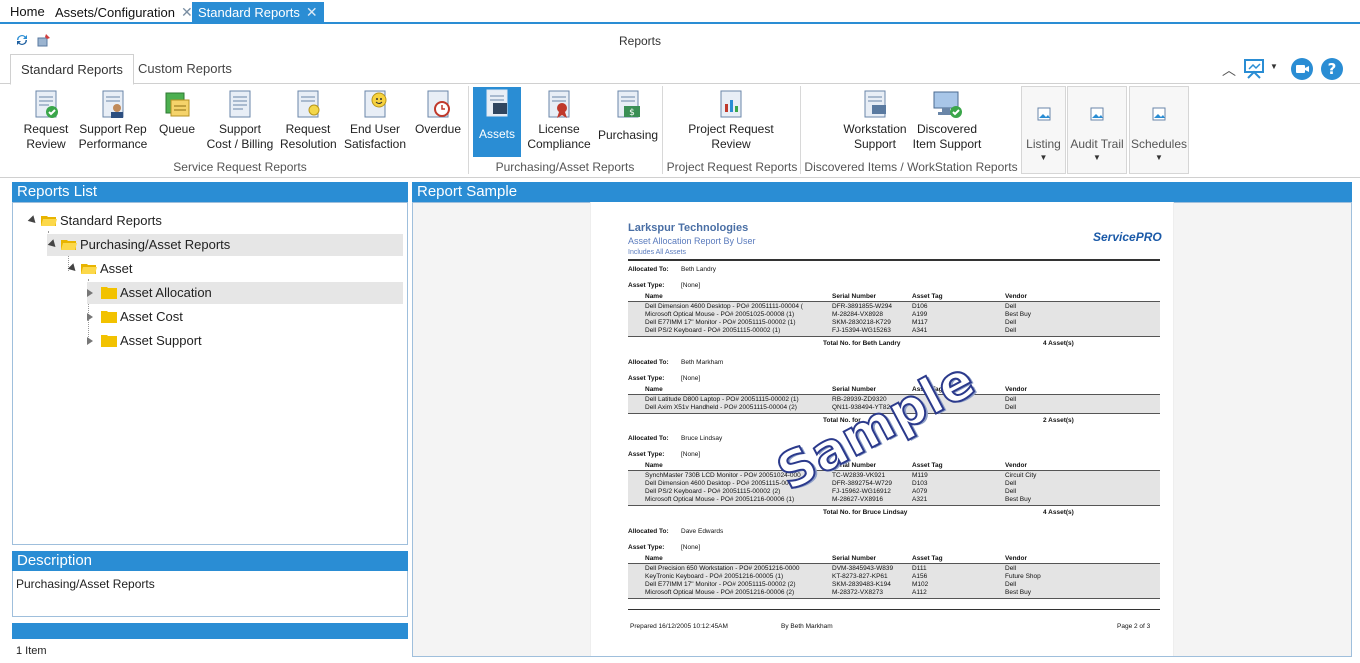 Image resolution: width=1360 pixels, height=663 pixels. Describe the element at coordinates (731, 121) in the screenshot. I see `project-request-review-button: Project Request Review` at that location.